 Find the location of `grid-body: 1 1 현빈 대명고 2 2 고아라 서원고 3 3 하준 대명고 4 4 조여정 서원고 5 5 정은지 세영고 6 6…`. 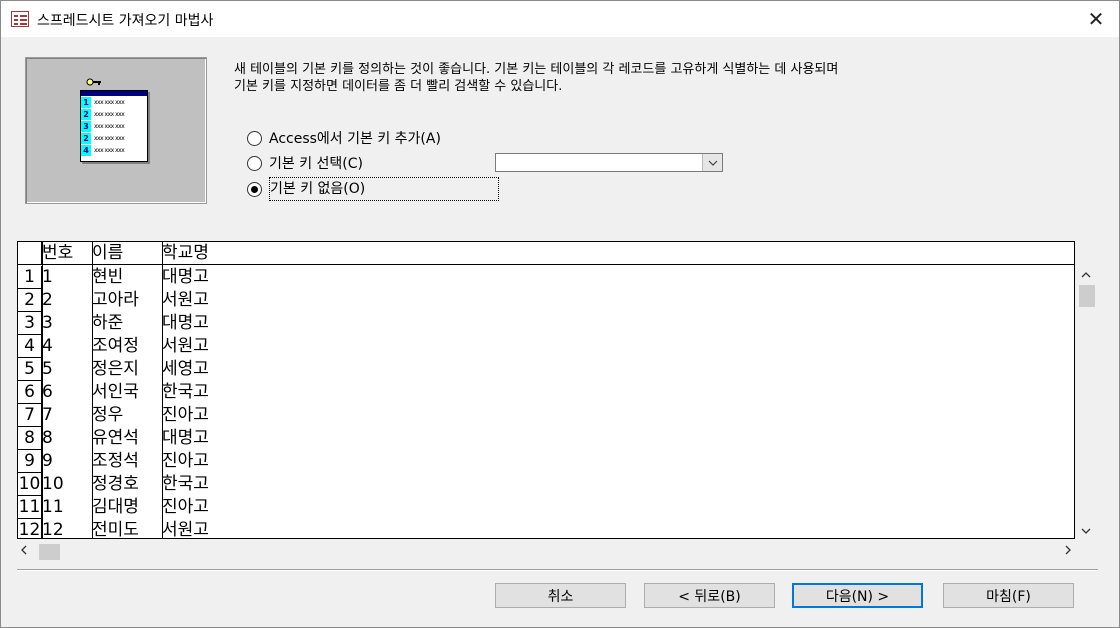

grid-body: 1 1 현빈 대명고 2 2 고아라 서원고 3 3 하준 대명고 4 4 조여정 서원고 5 5 정은지 세영고 6 6… is located at coordinates (121, 402).